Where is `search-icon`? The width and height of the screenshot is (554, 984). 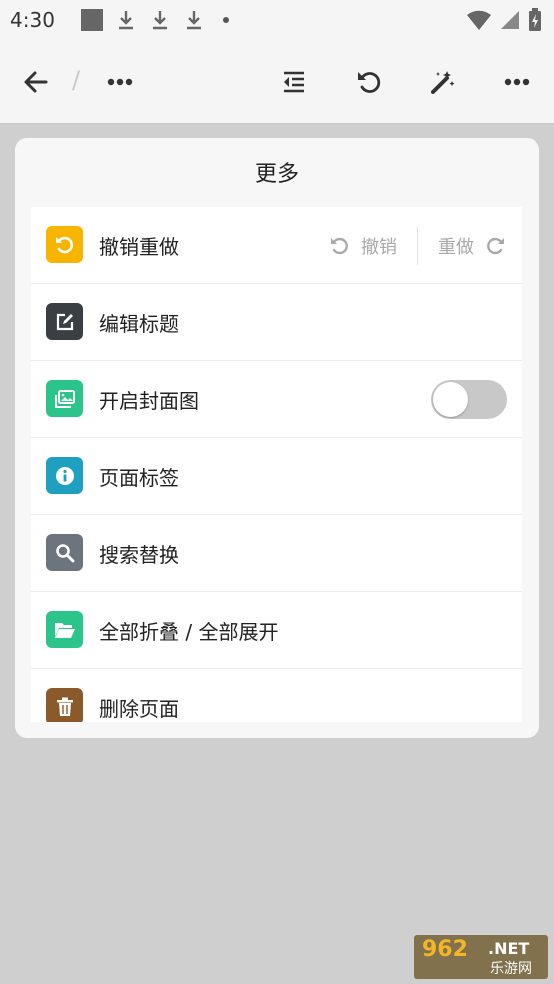 search-icon is located at coordinates (64, 552).